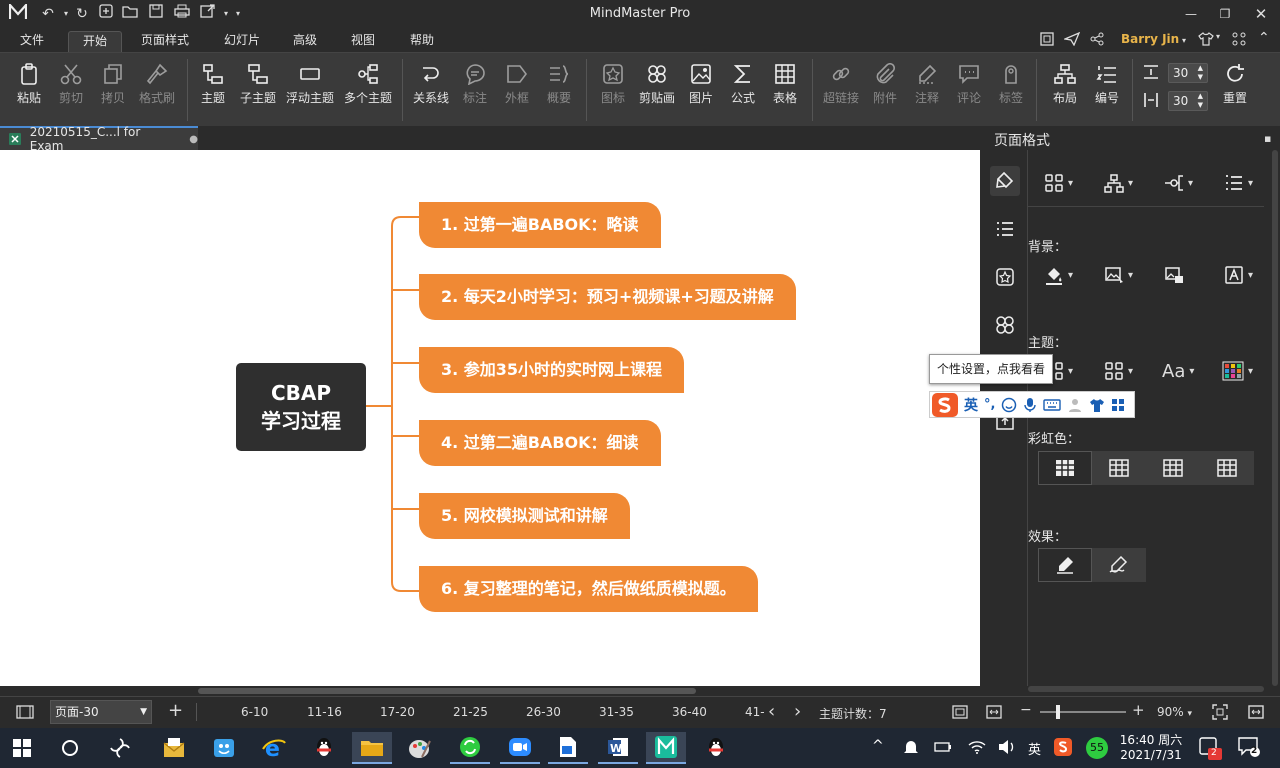  What do you see at coordinates (213, 90) in the screenshot?
I see `topic-button: 主题` at bounding box center [213, 90].